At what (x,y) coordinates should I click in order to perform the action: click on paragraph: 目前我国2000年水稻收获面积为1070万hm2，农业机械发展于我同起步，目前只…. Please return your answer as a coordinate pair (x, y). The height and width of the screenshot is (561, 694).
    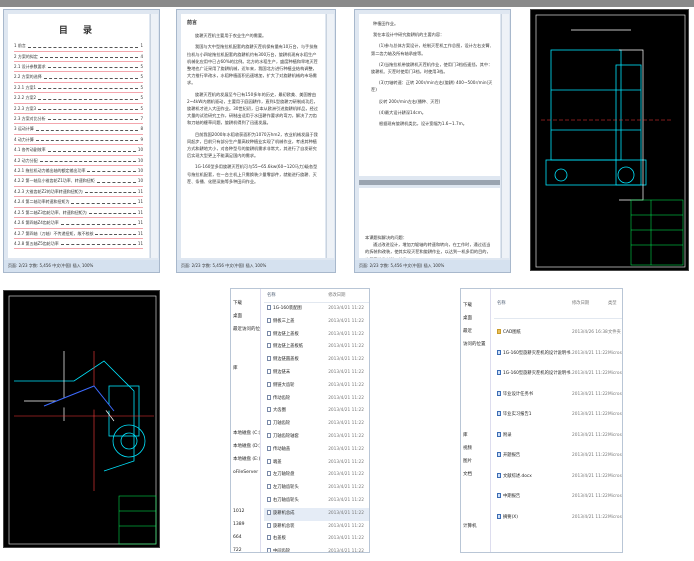
    Looking at the image, I should click on (252, 145).